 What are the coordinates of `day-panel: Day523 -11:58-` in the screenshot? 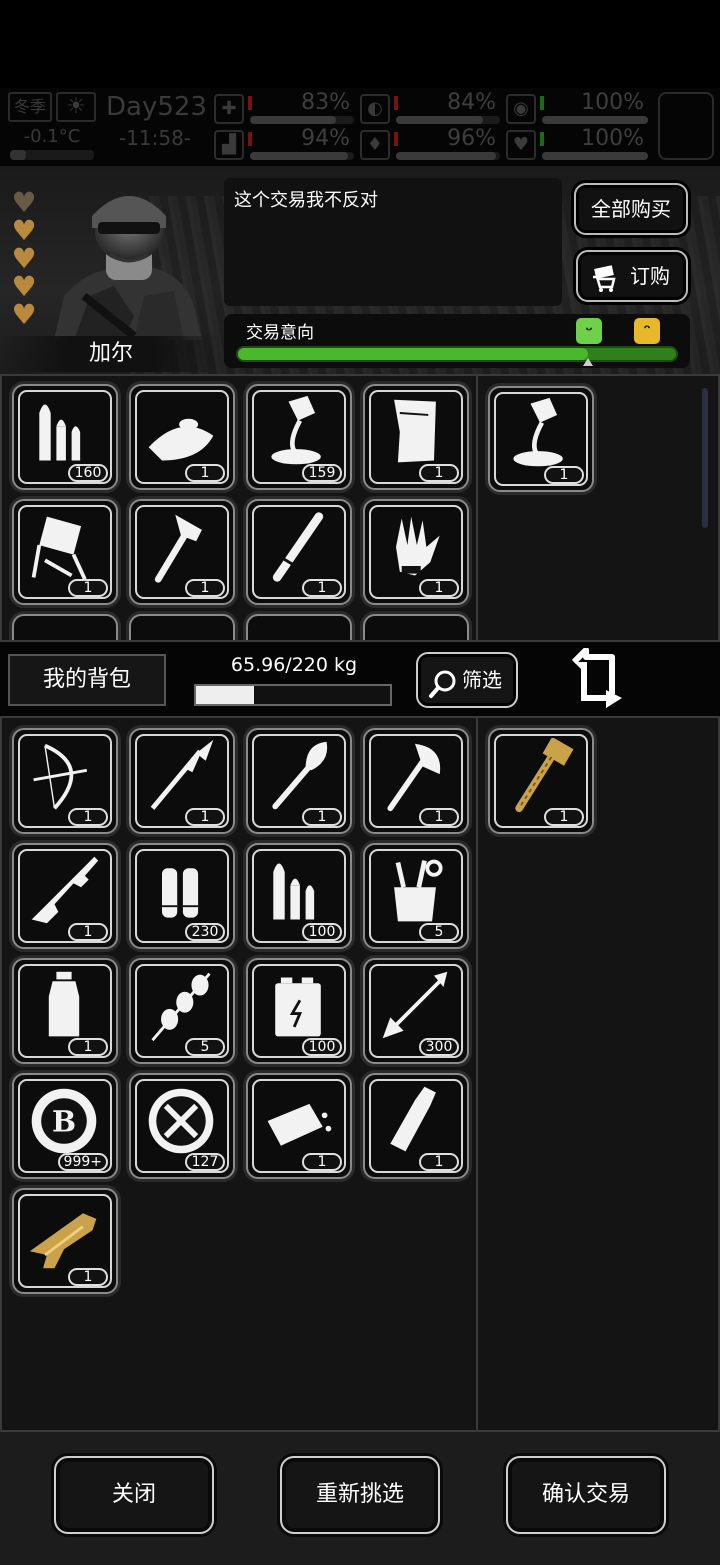 It's located at (156, 128).